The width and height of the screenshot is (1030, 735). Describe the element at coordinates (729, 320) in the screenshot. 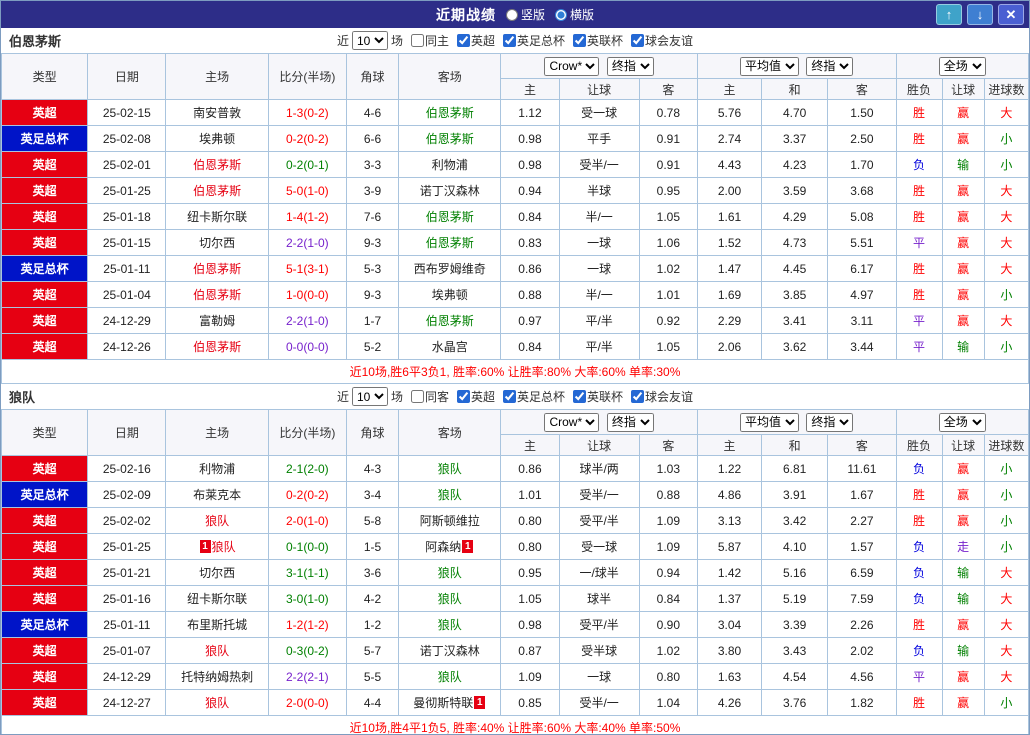

I see `euro-home-odds: 2.29` at that location.